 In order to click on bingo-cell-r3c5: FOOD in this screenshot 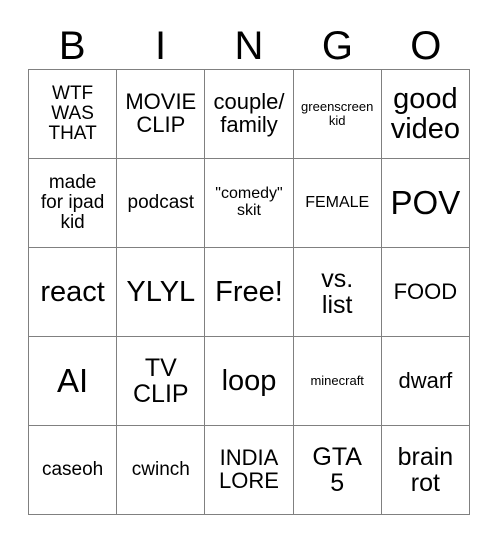, I will do `click(425, 292)`.